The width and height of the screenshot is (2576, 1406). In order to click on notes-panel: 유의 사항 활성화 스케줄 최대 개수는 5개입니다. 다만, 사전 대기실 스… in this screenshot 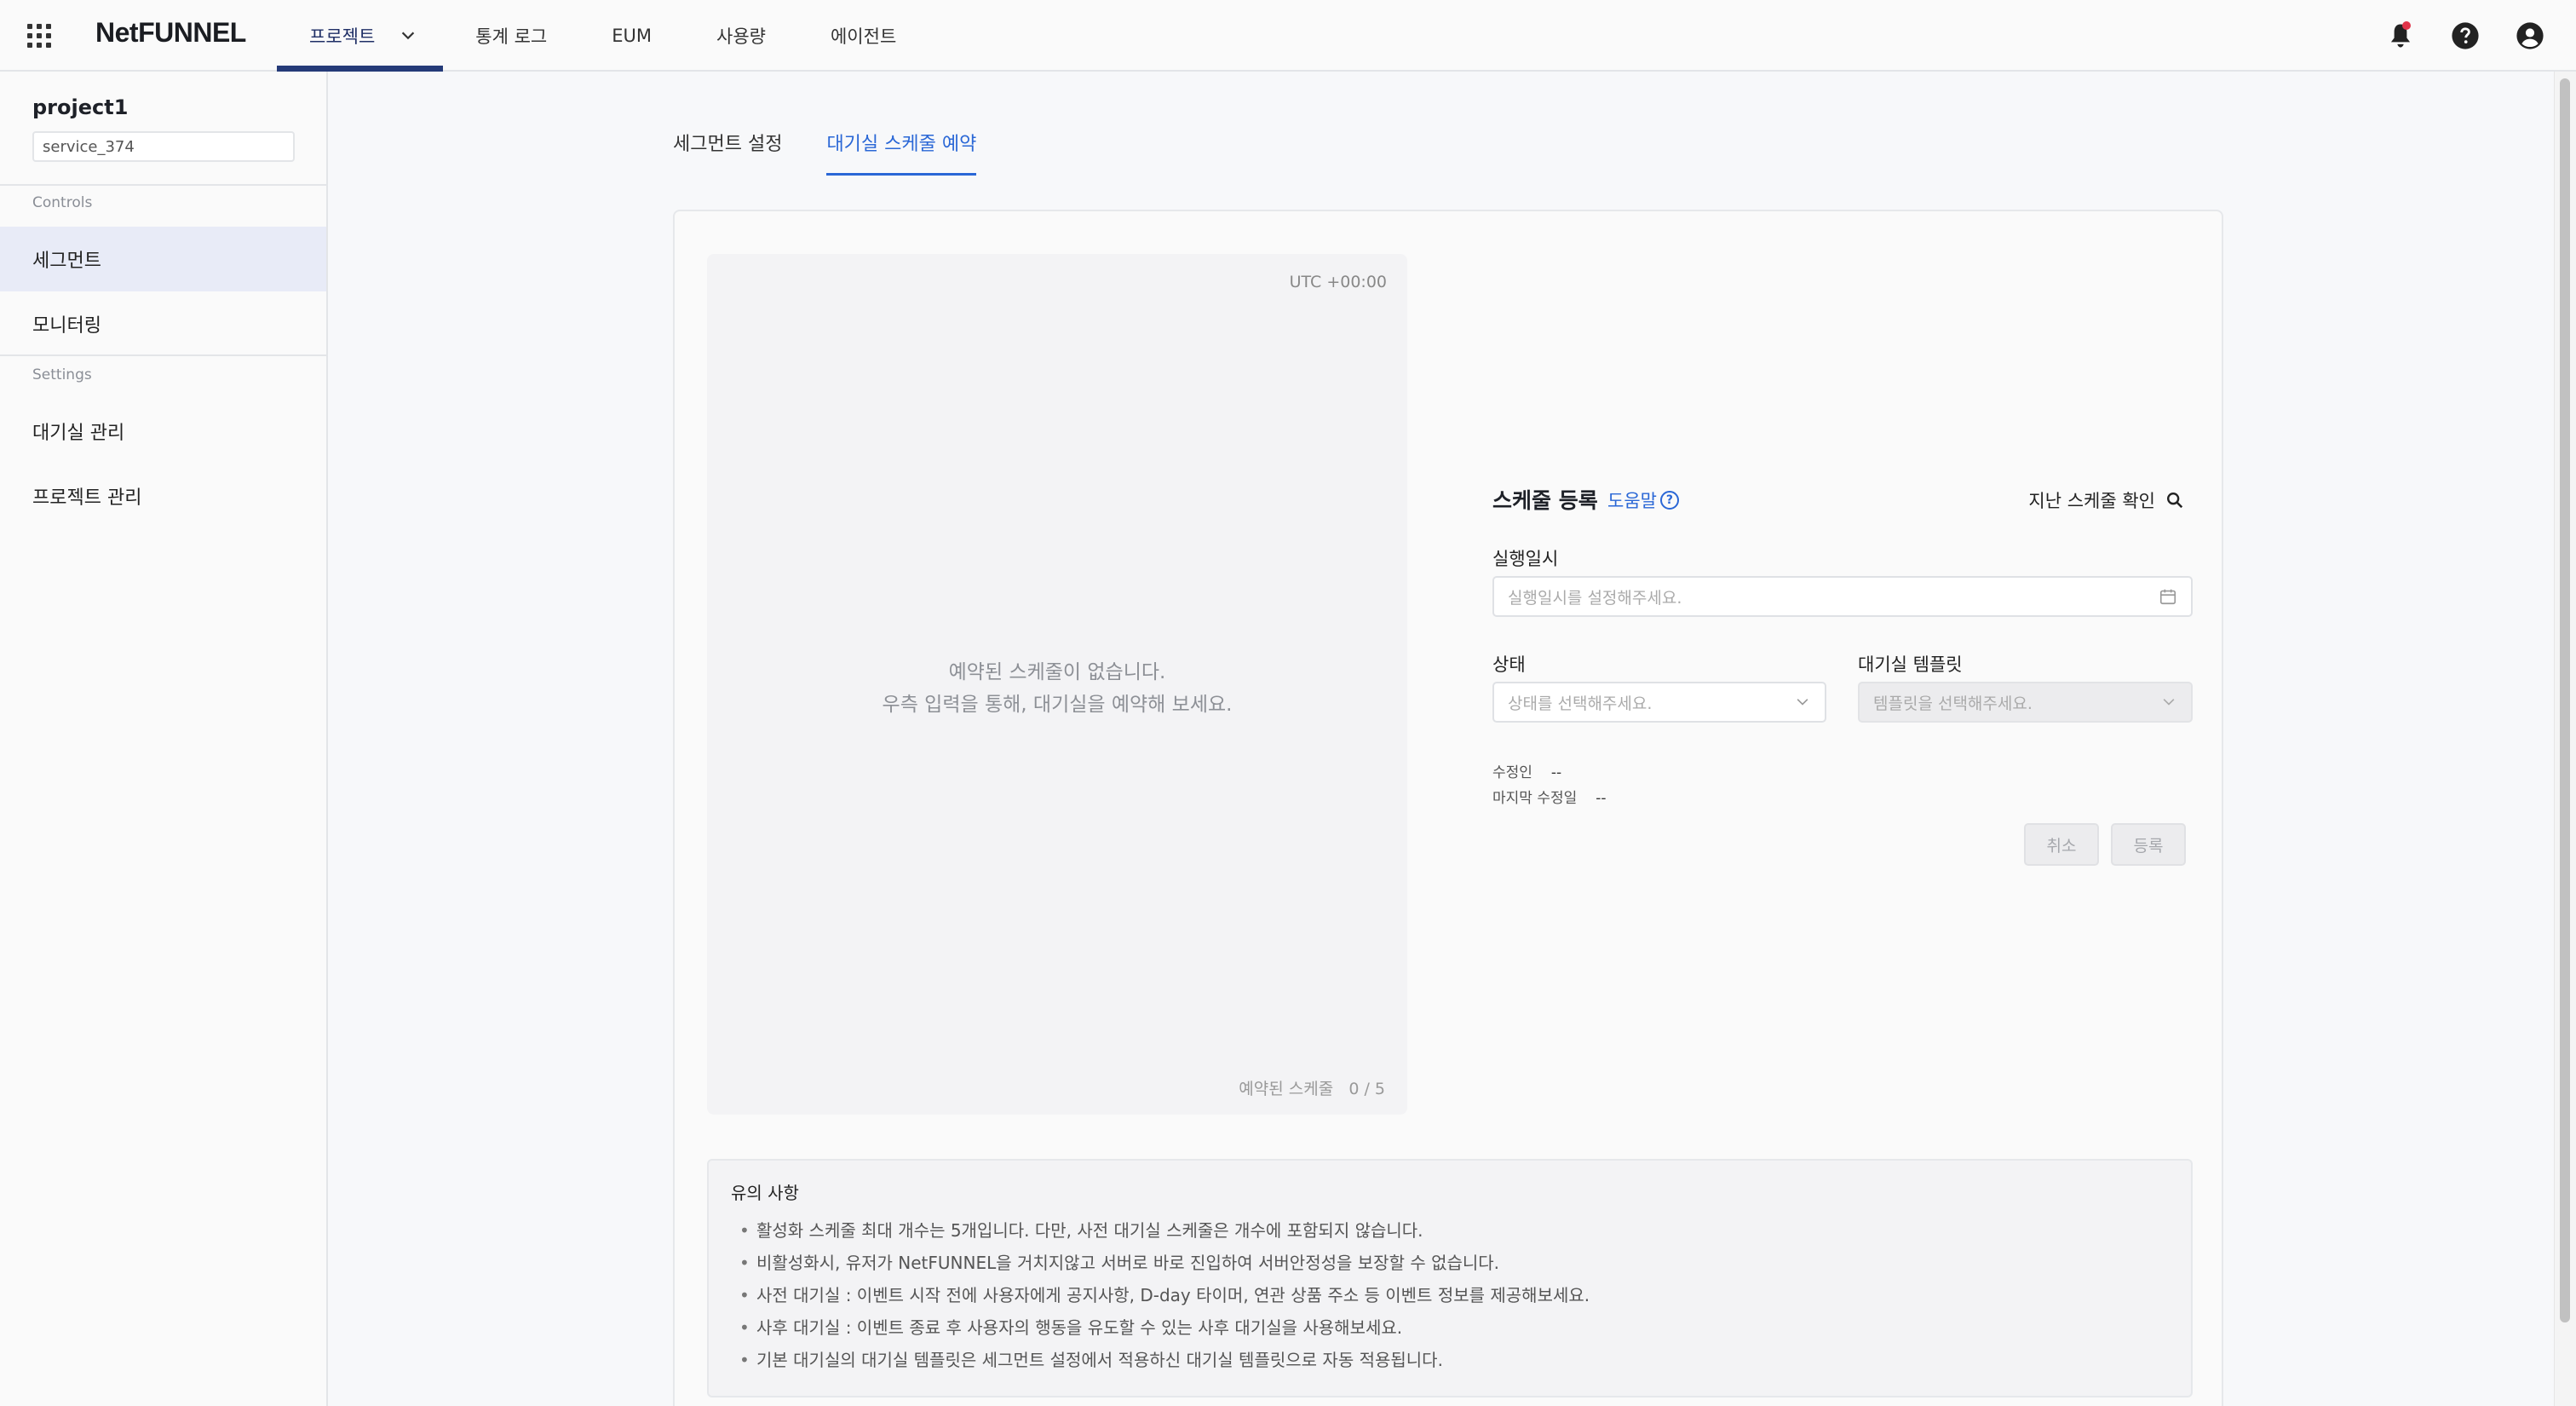, I will do `click(1450, 1278)`.